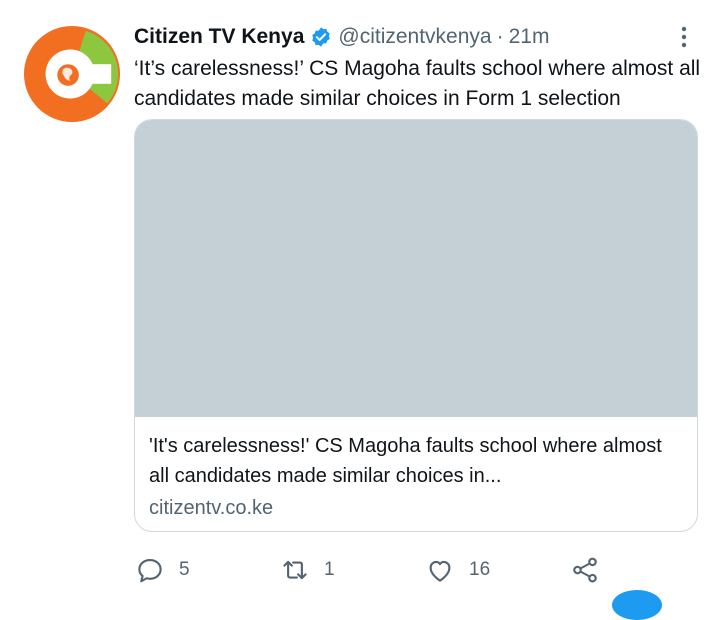 The width and height of the screenshot is (720, 620). I want to click on author-handle: @citizentvkenya, so click(414, 37).